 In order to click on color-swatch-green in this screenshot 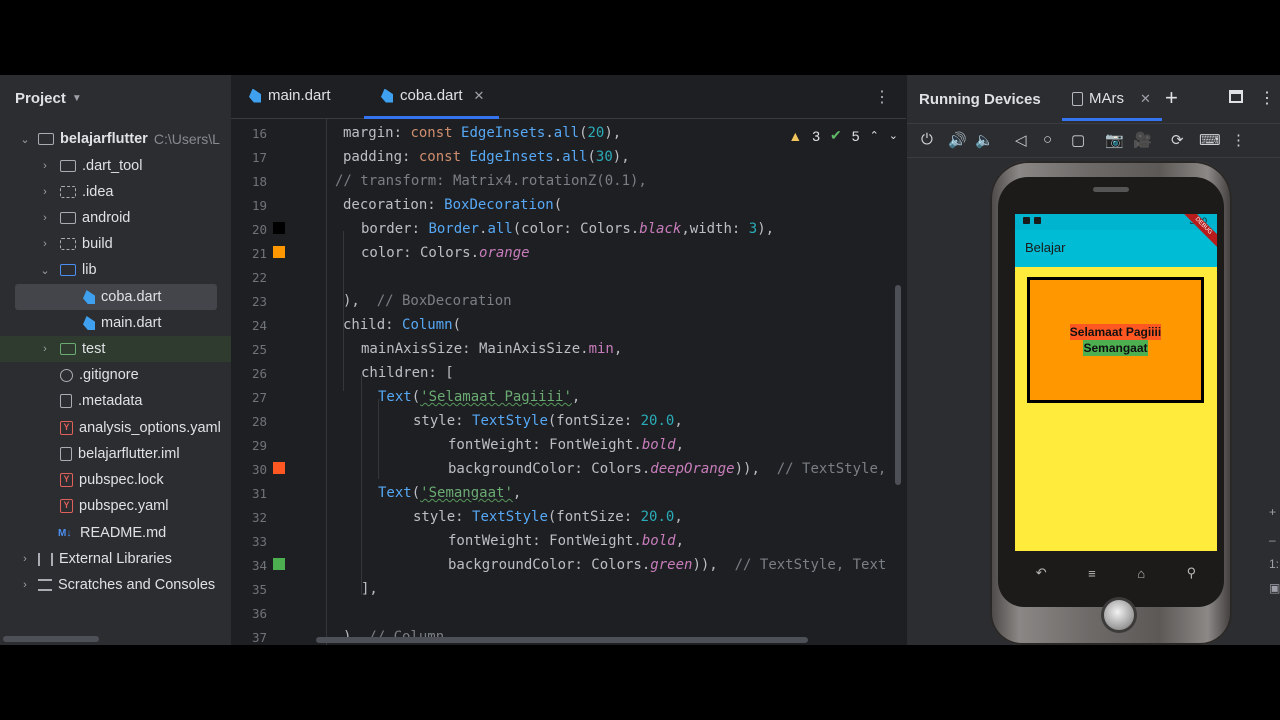, I will do `click(279, 564)`.